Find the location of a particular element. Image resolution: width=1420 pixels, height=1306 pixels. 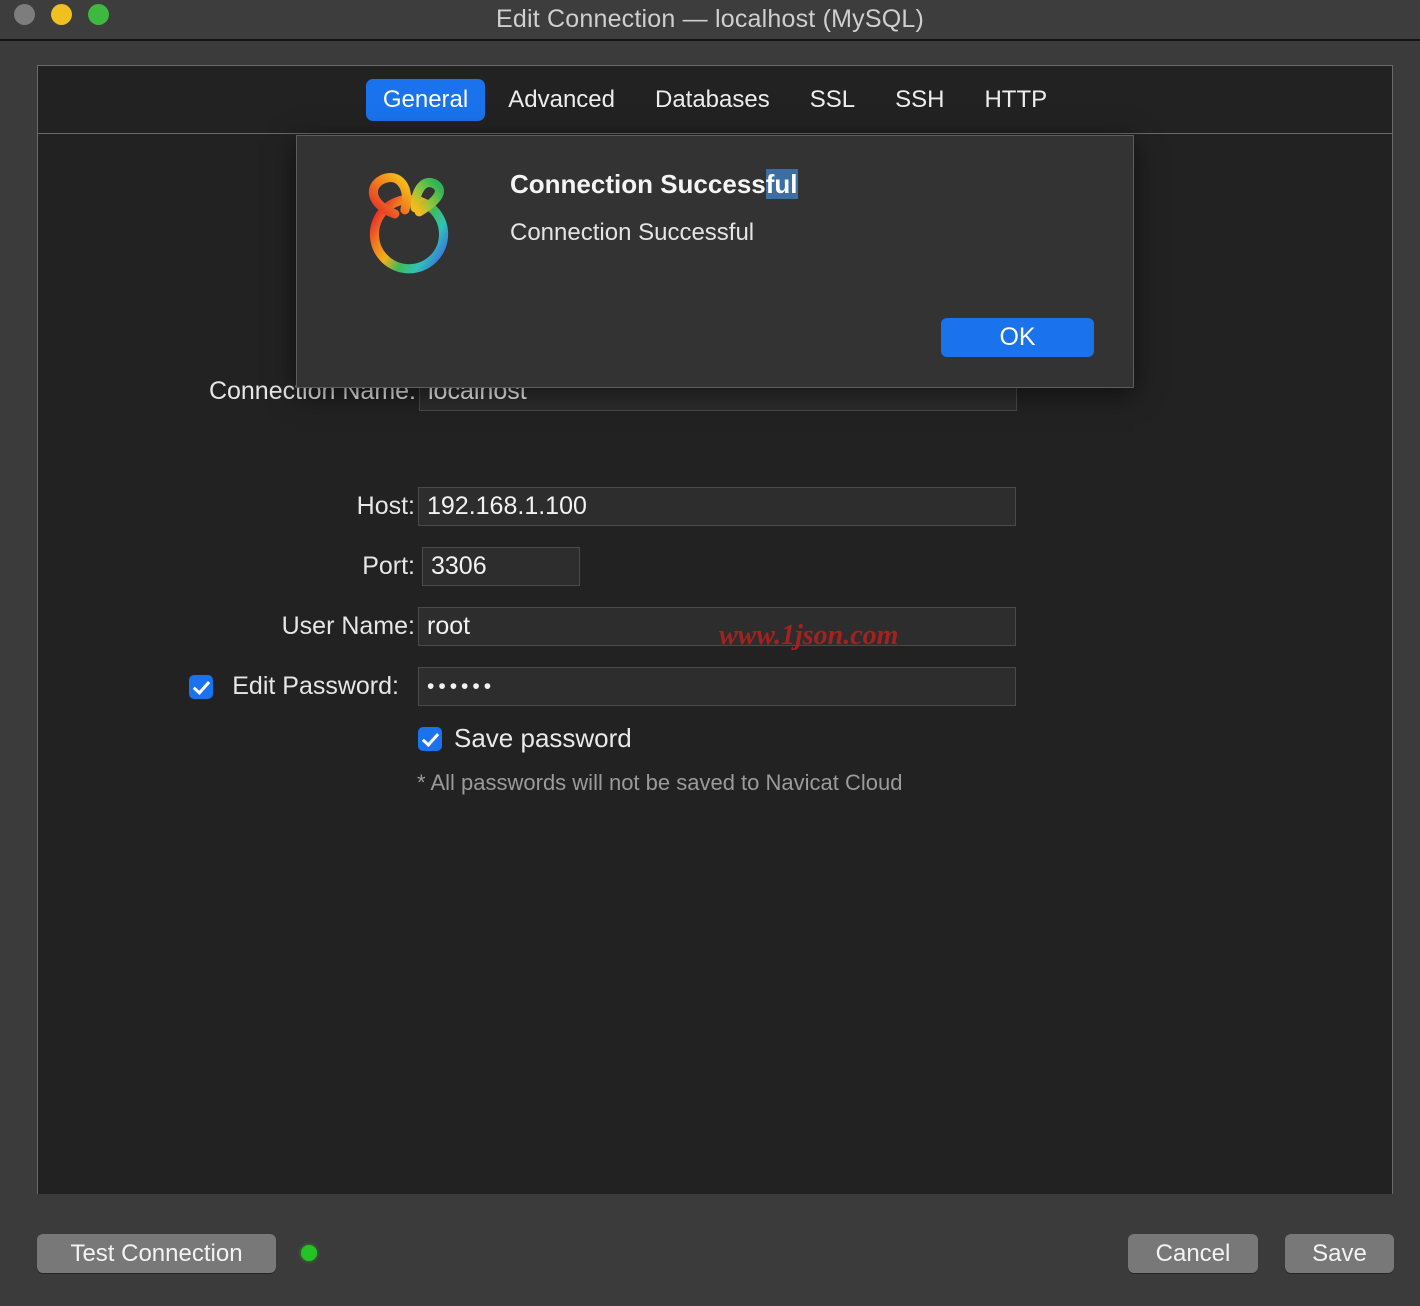

save-password-label: Save password is located at coordinates (543, 738).